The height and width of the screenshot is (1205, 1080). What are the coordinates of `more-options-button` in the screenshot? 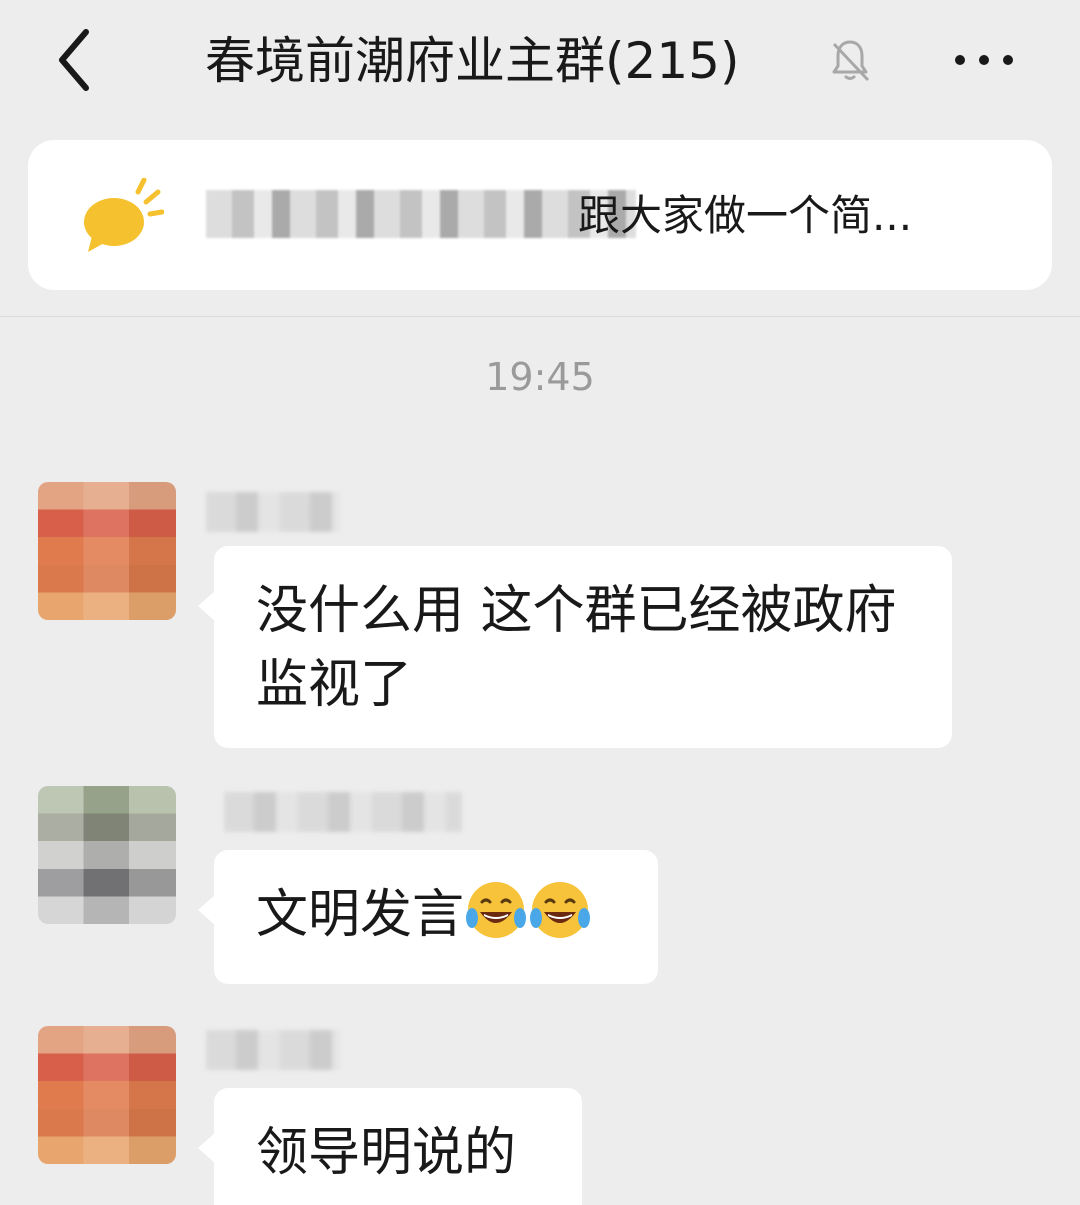 It's located at (984, 60).